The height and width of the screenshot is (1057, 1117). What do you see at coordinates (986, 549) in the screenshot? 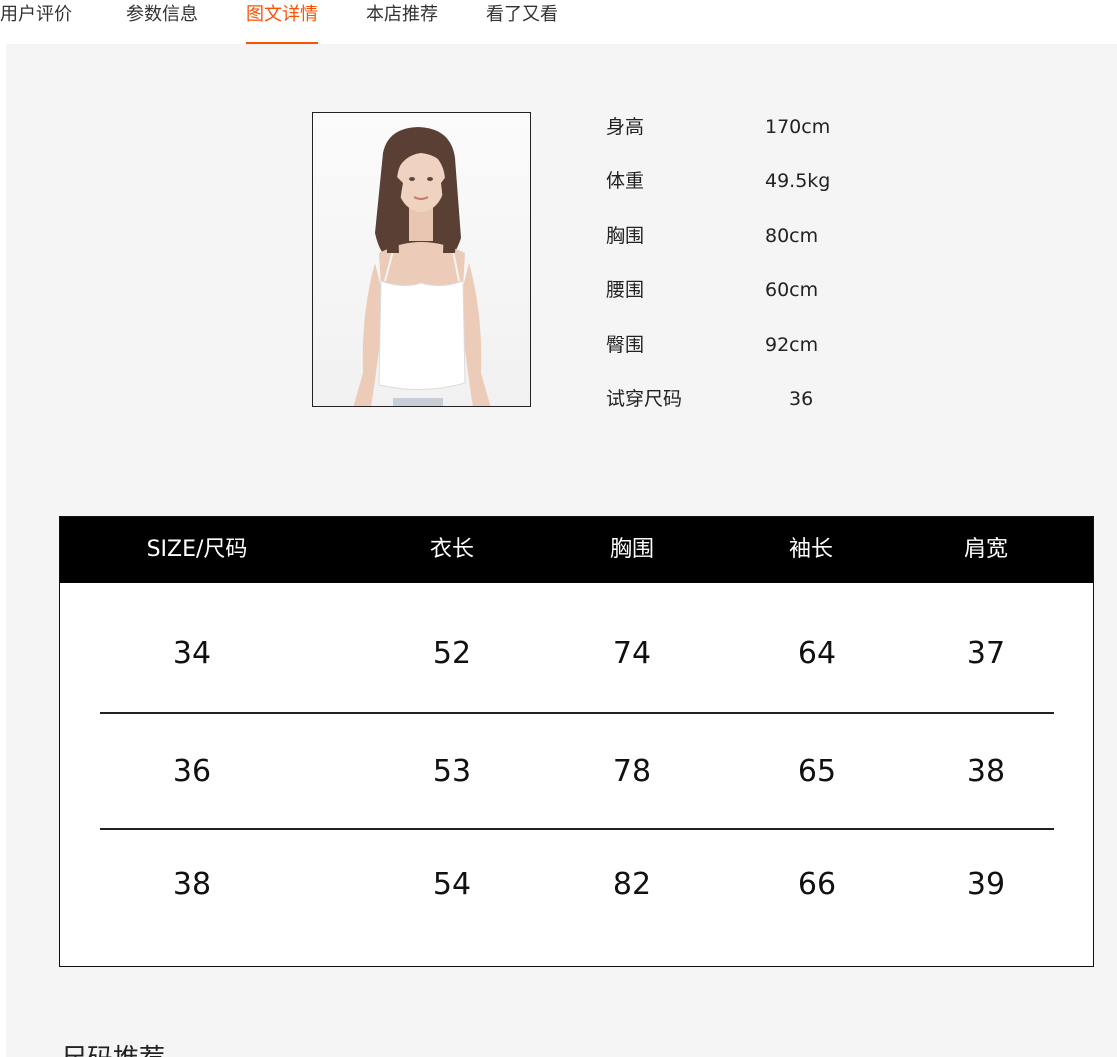
I see `header-cell-shoulder: 肩宽` at bounding box center [986, 549].